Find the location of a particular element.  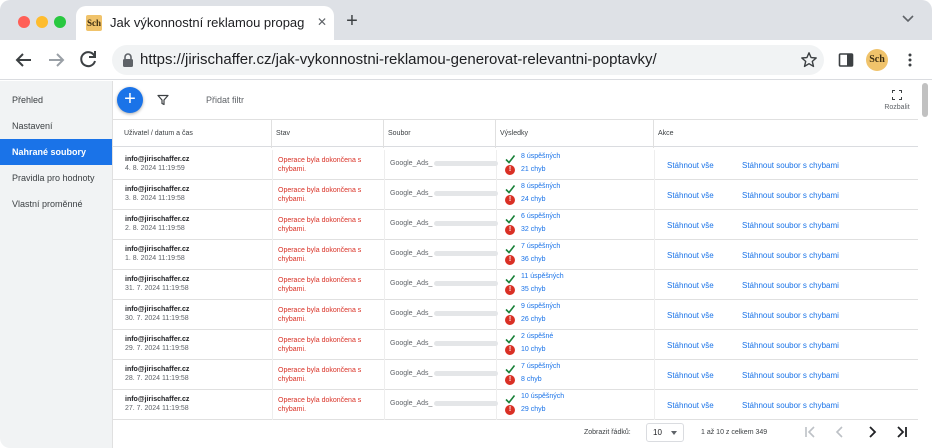

row-success-count: 10 úspěšných is located at coordinates (542, 396).